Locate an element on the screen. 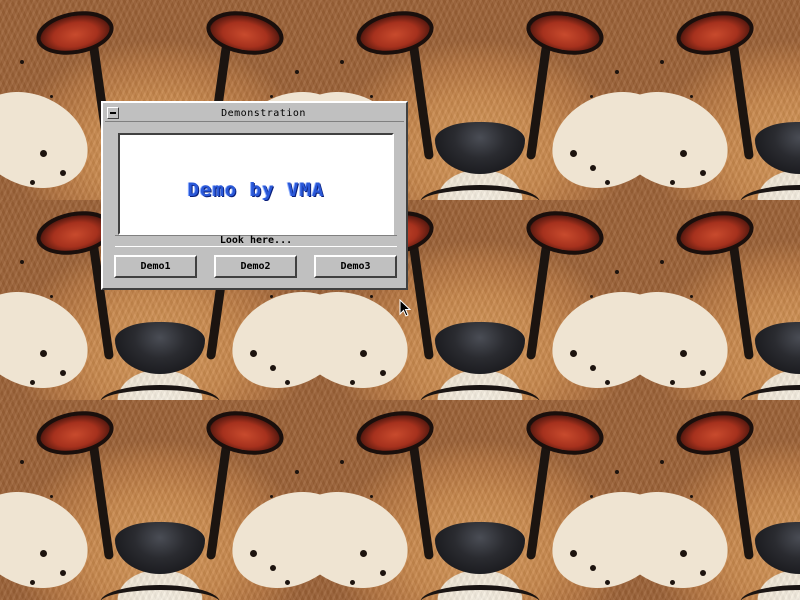  demo3-button: Demo3 is located at coordinates (355, 266).